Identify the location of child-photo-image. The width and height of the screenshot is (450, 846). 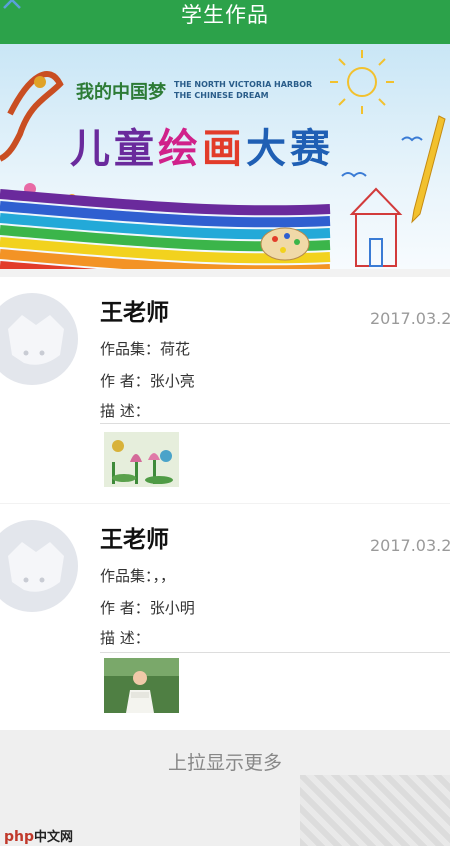
(141, 685).